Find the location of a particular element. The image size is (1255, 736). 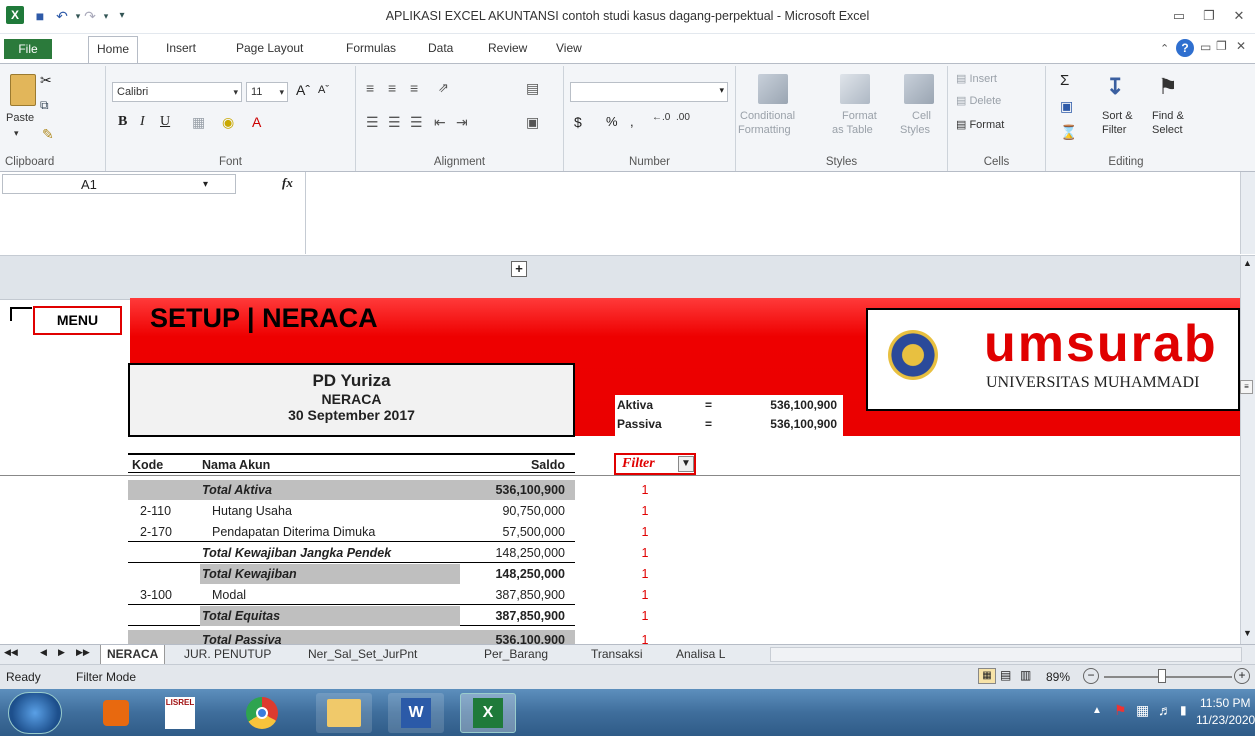

tab-page-layout: Page Layout is located at coordinates (269, 49).